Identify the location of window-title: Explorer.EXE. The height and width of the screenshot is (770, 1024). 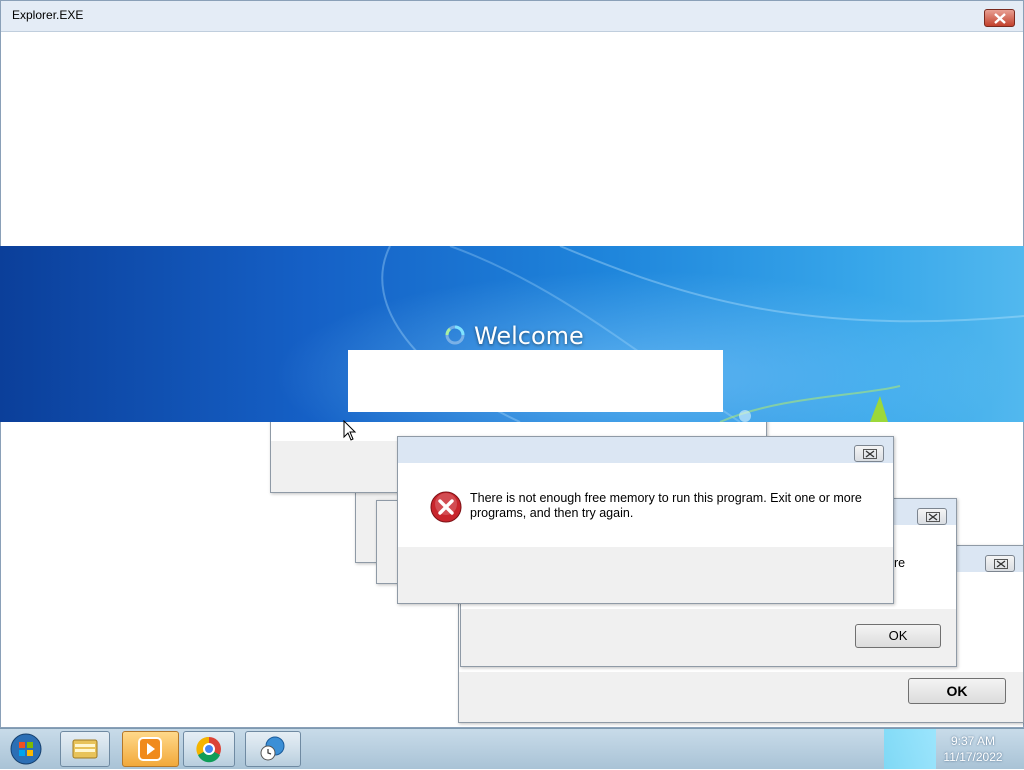
(48, 15).